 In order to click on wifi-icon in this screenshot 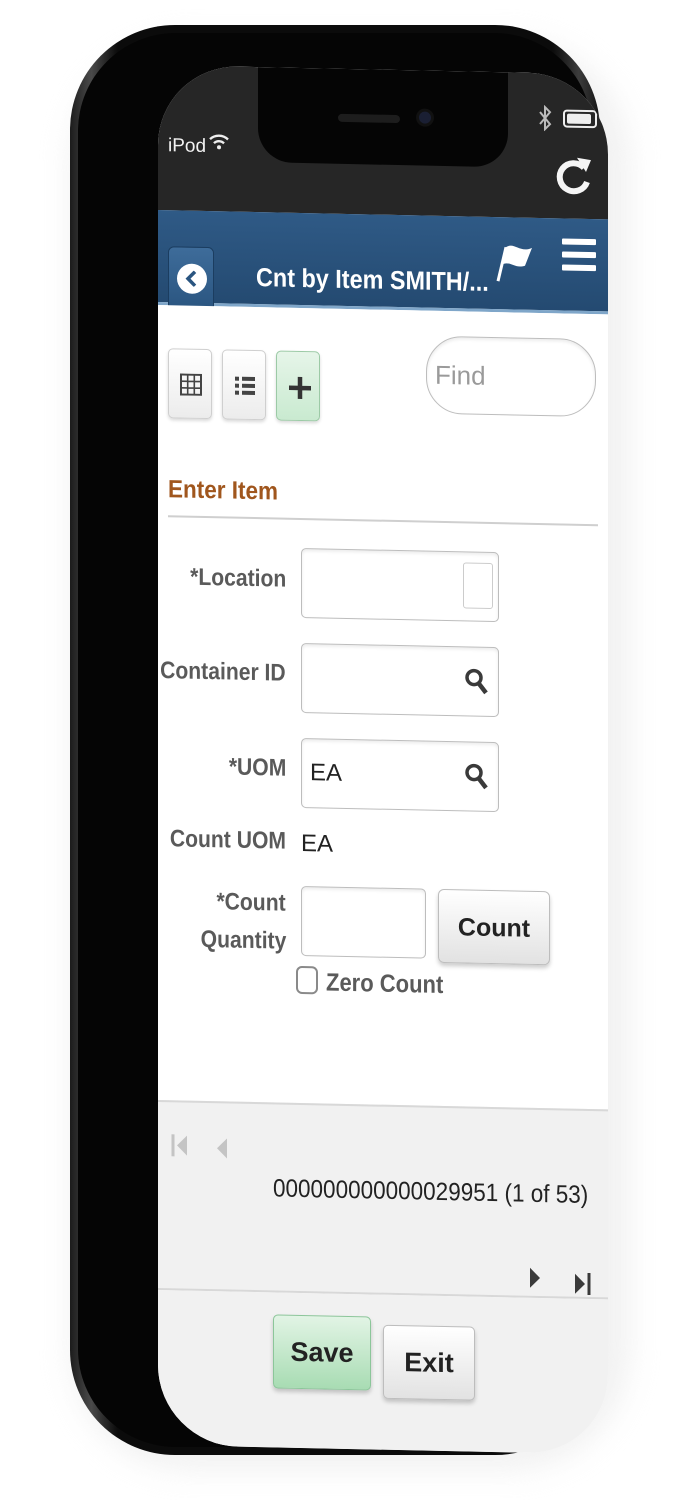, I will do `click(219, 142)`.